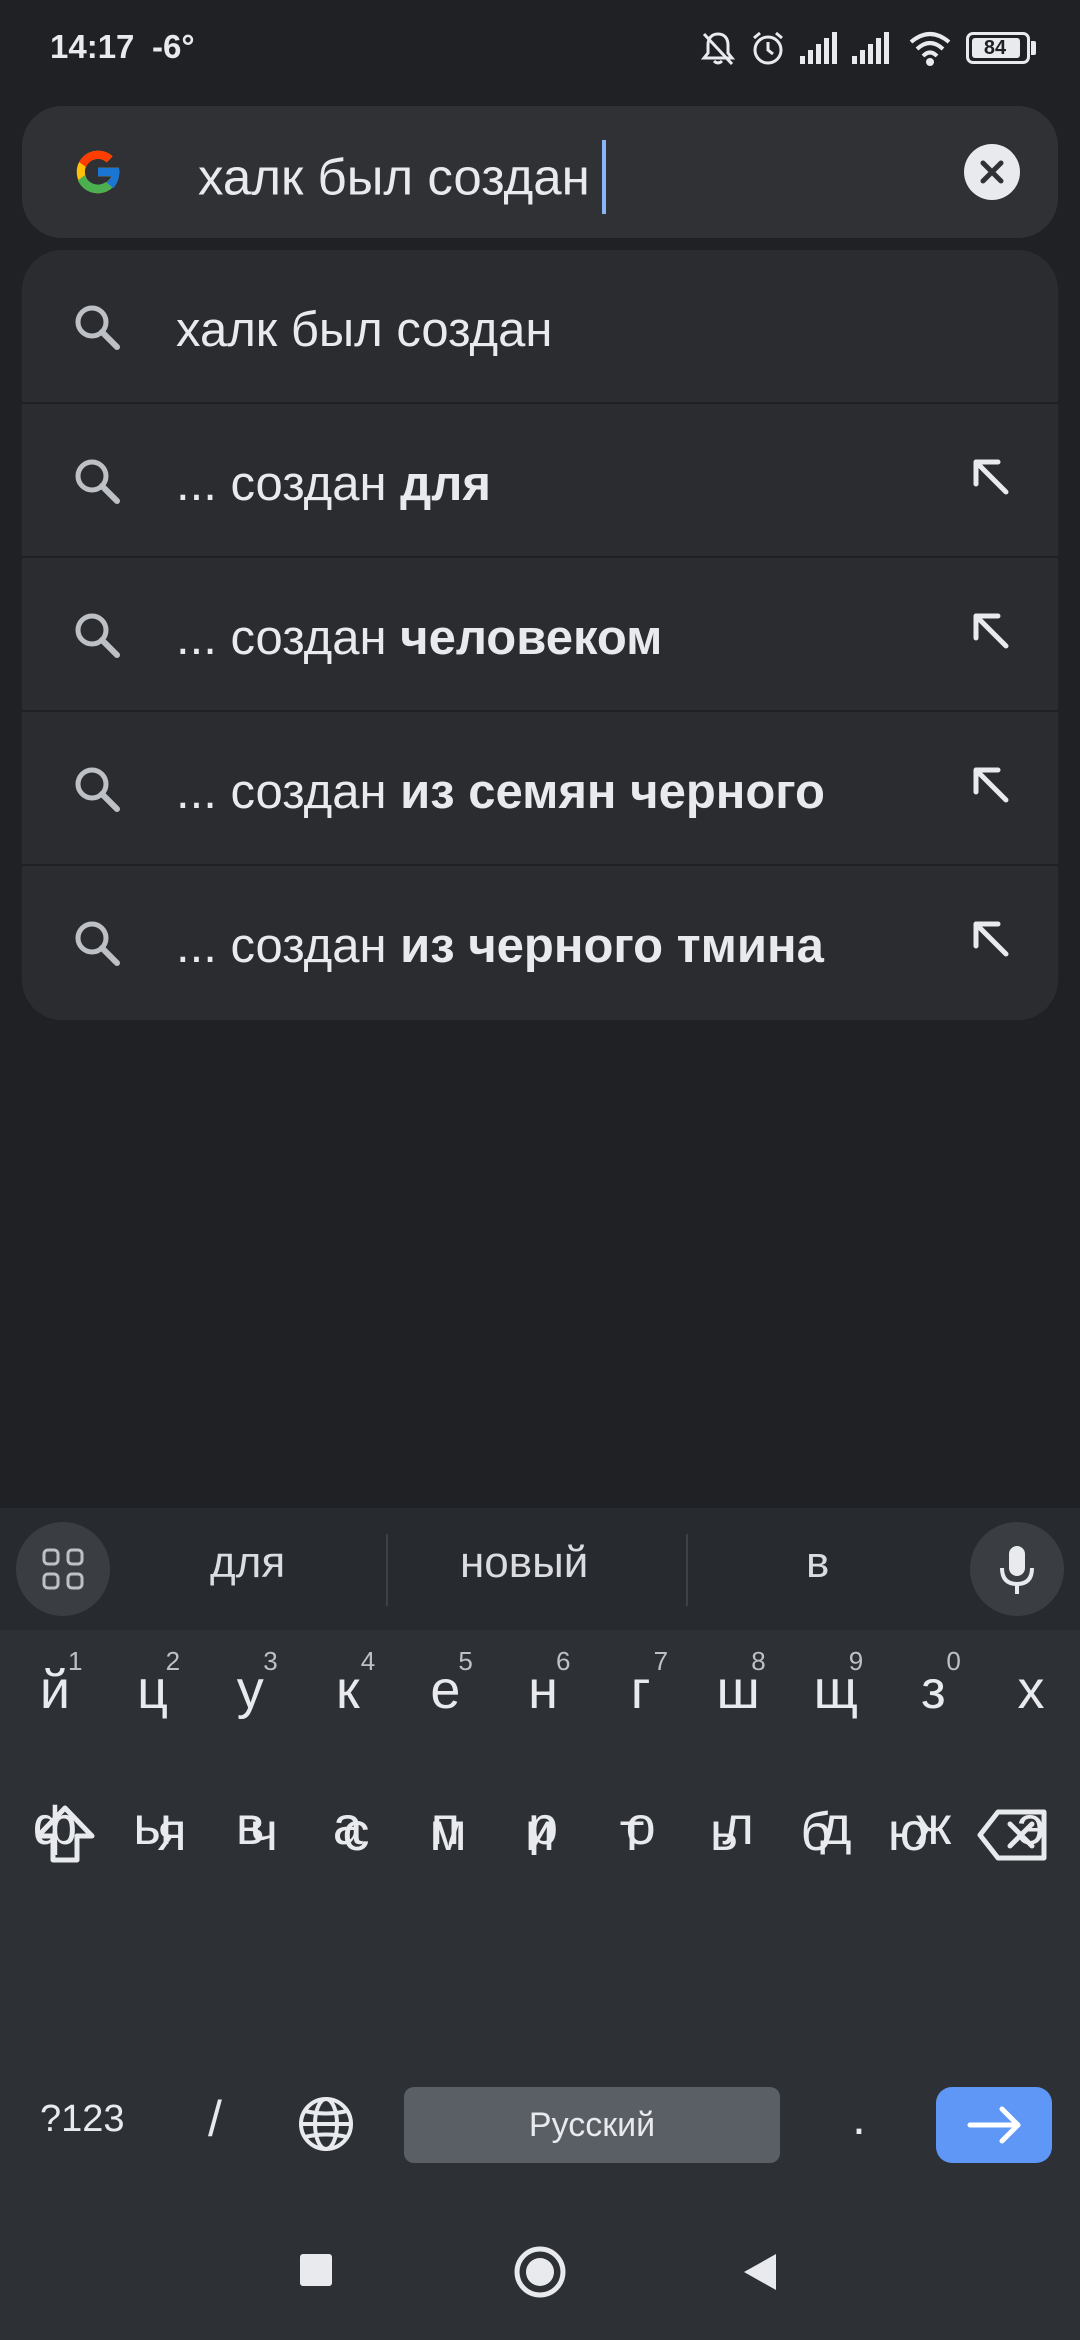 Image resolution: width=1080 pixels, height=2340 pixels. Describe the element at coordinates (98, 172) in the screenshot. I see `google-g-icon` at that location.